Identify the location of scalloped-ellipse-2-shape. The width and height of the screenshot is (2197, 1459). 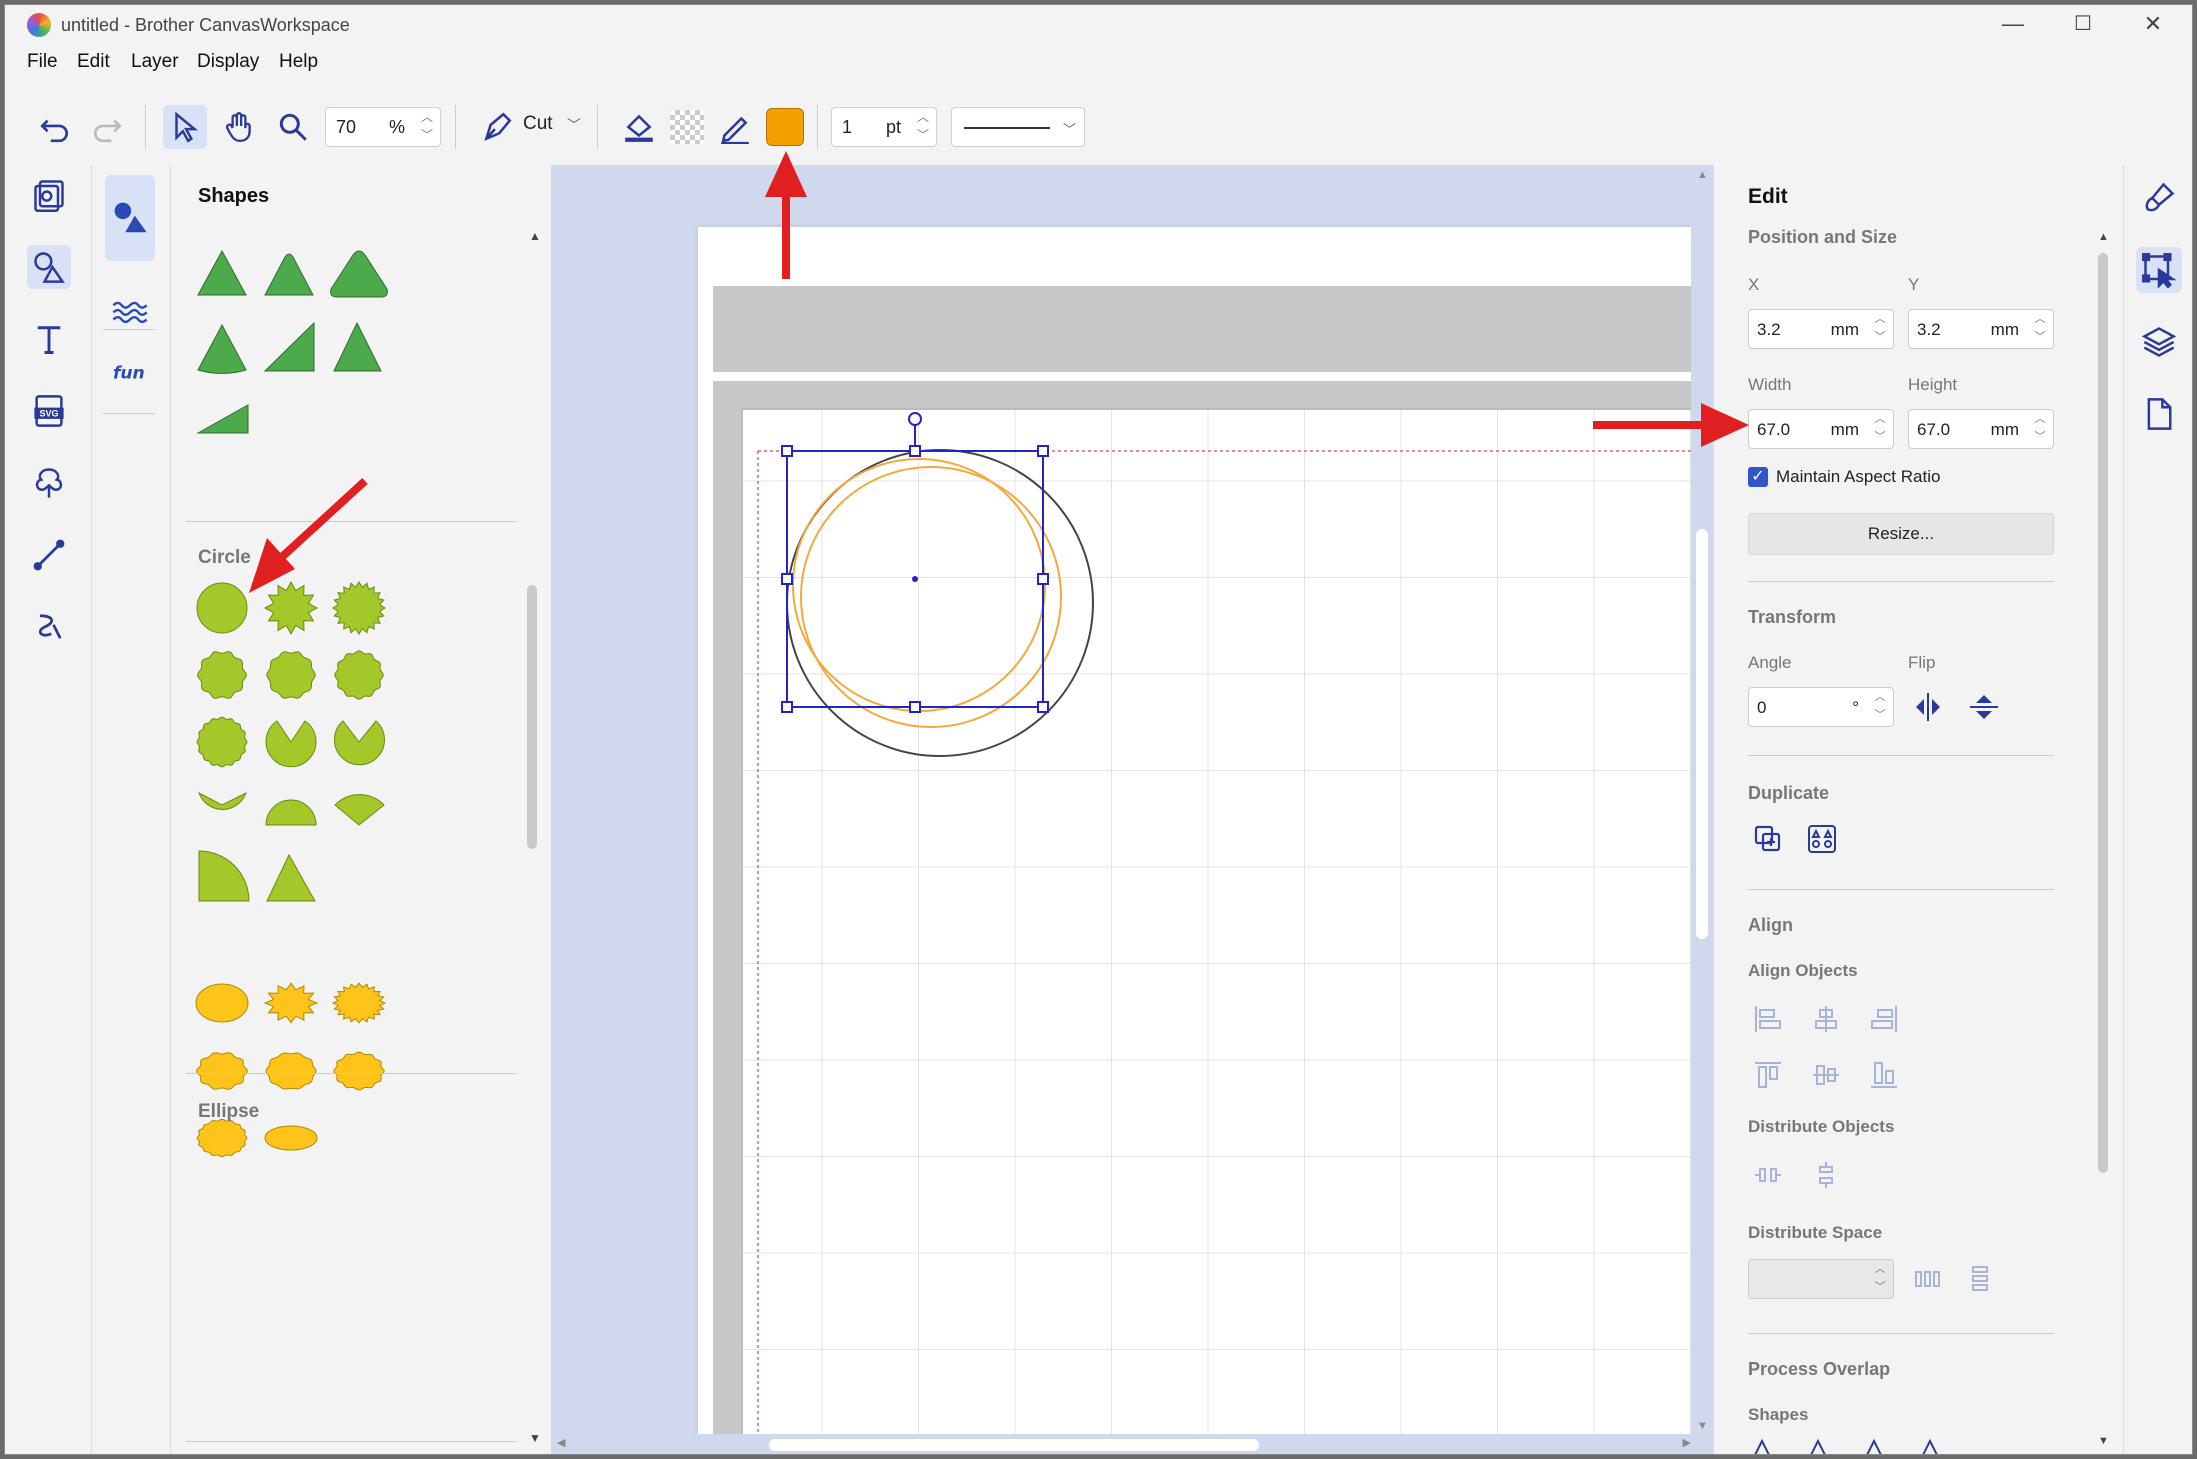
(291, 1071).